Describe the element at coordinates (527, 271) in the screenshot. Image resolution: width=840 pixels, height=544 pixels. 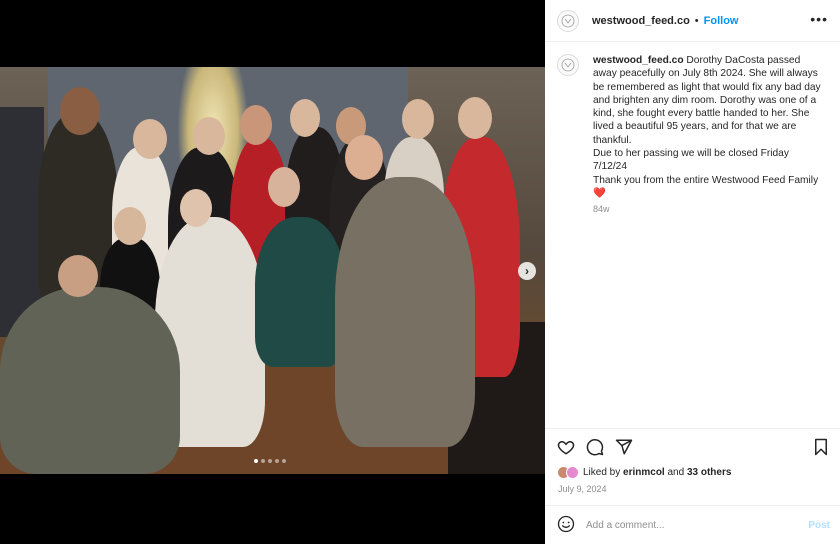
I see `carousel-next-button: ›` at that location.